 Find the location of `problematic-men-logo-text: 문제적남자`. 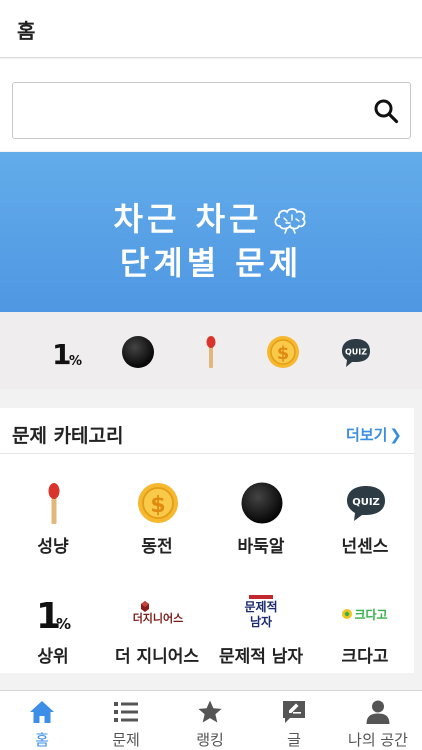

problematic-men-logo-text: 문제적남자 is located at coordinates (261, 614).